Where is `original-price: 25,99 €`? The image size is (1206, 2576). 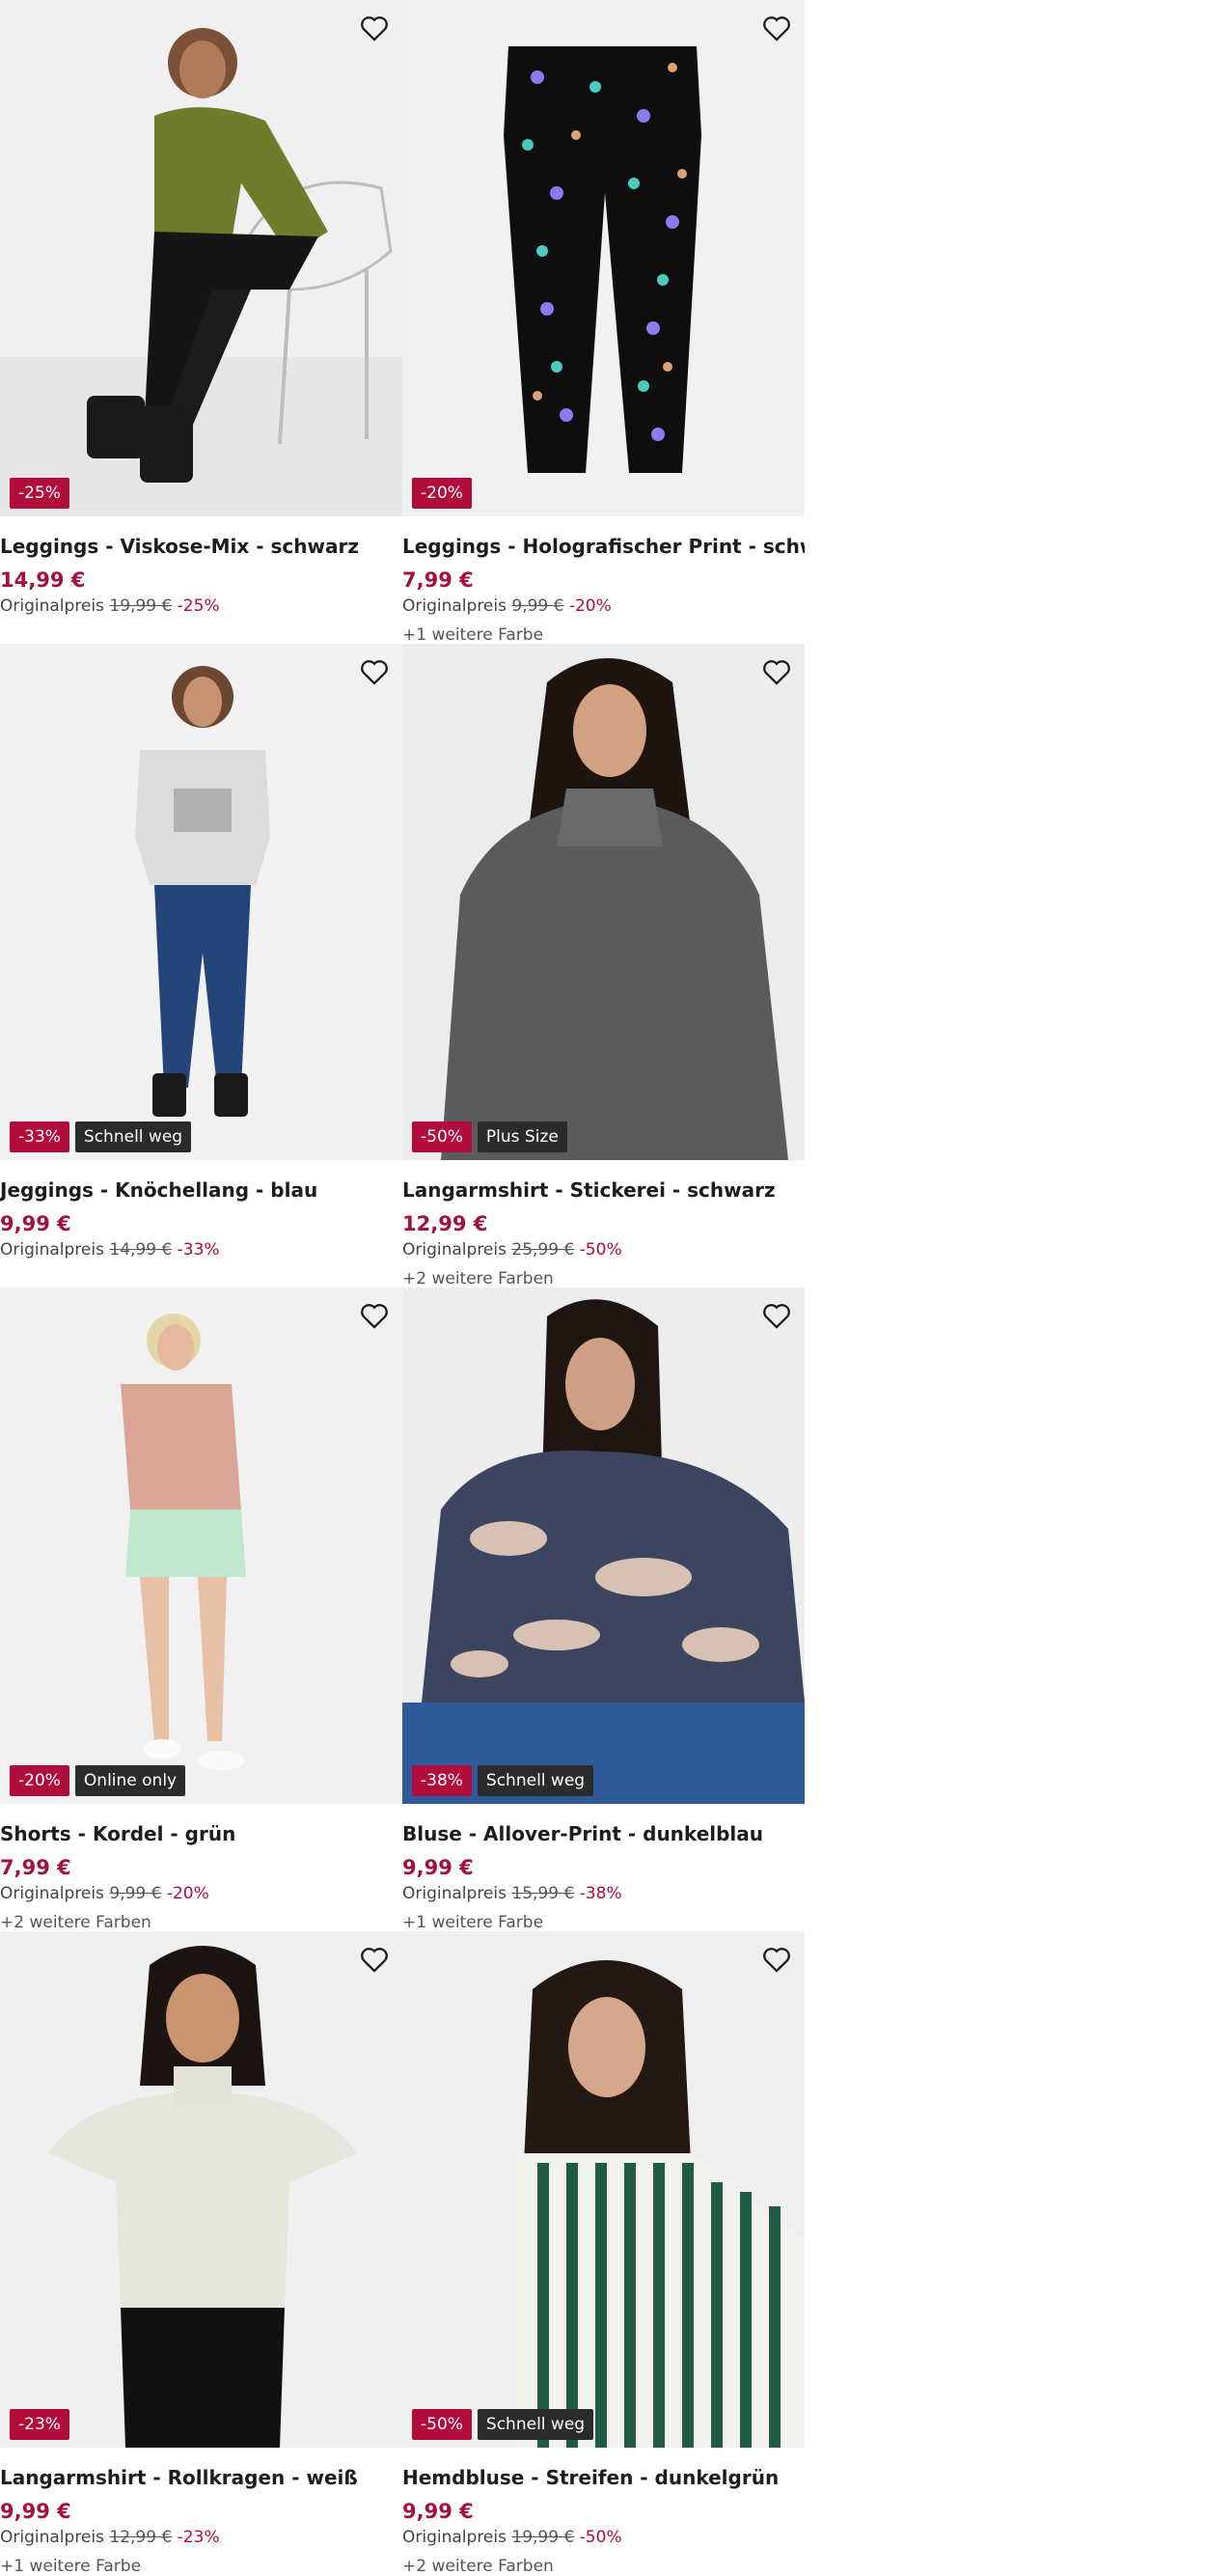
original-price: 25,99 € is located at coordinates (543, 1250).